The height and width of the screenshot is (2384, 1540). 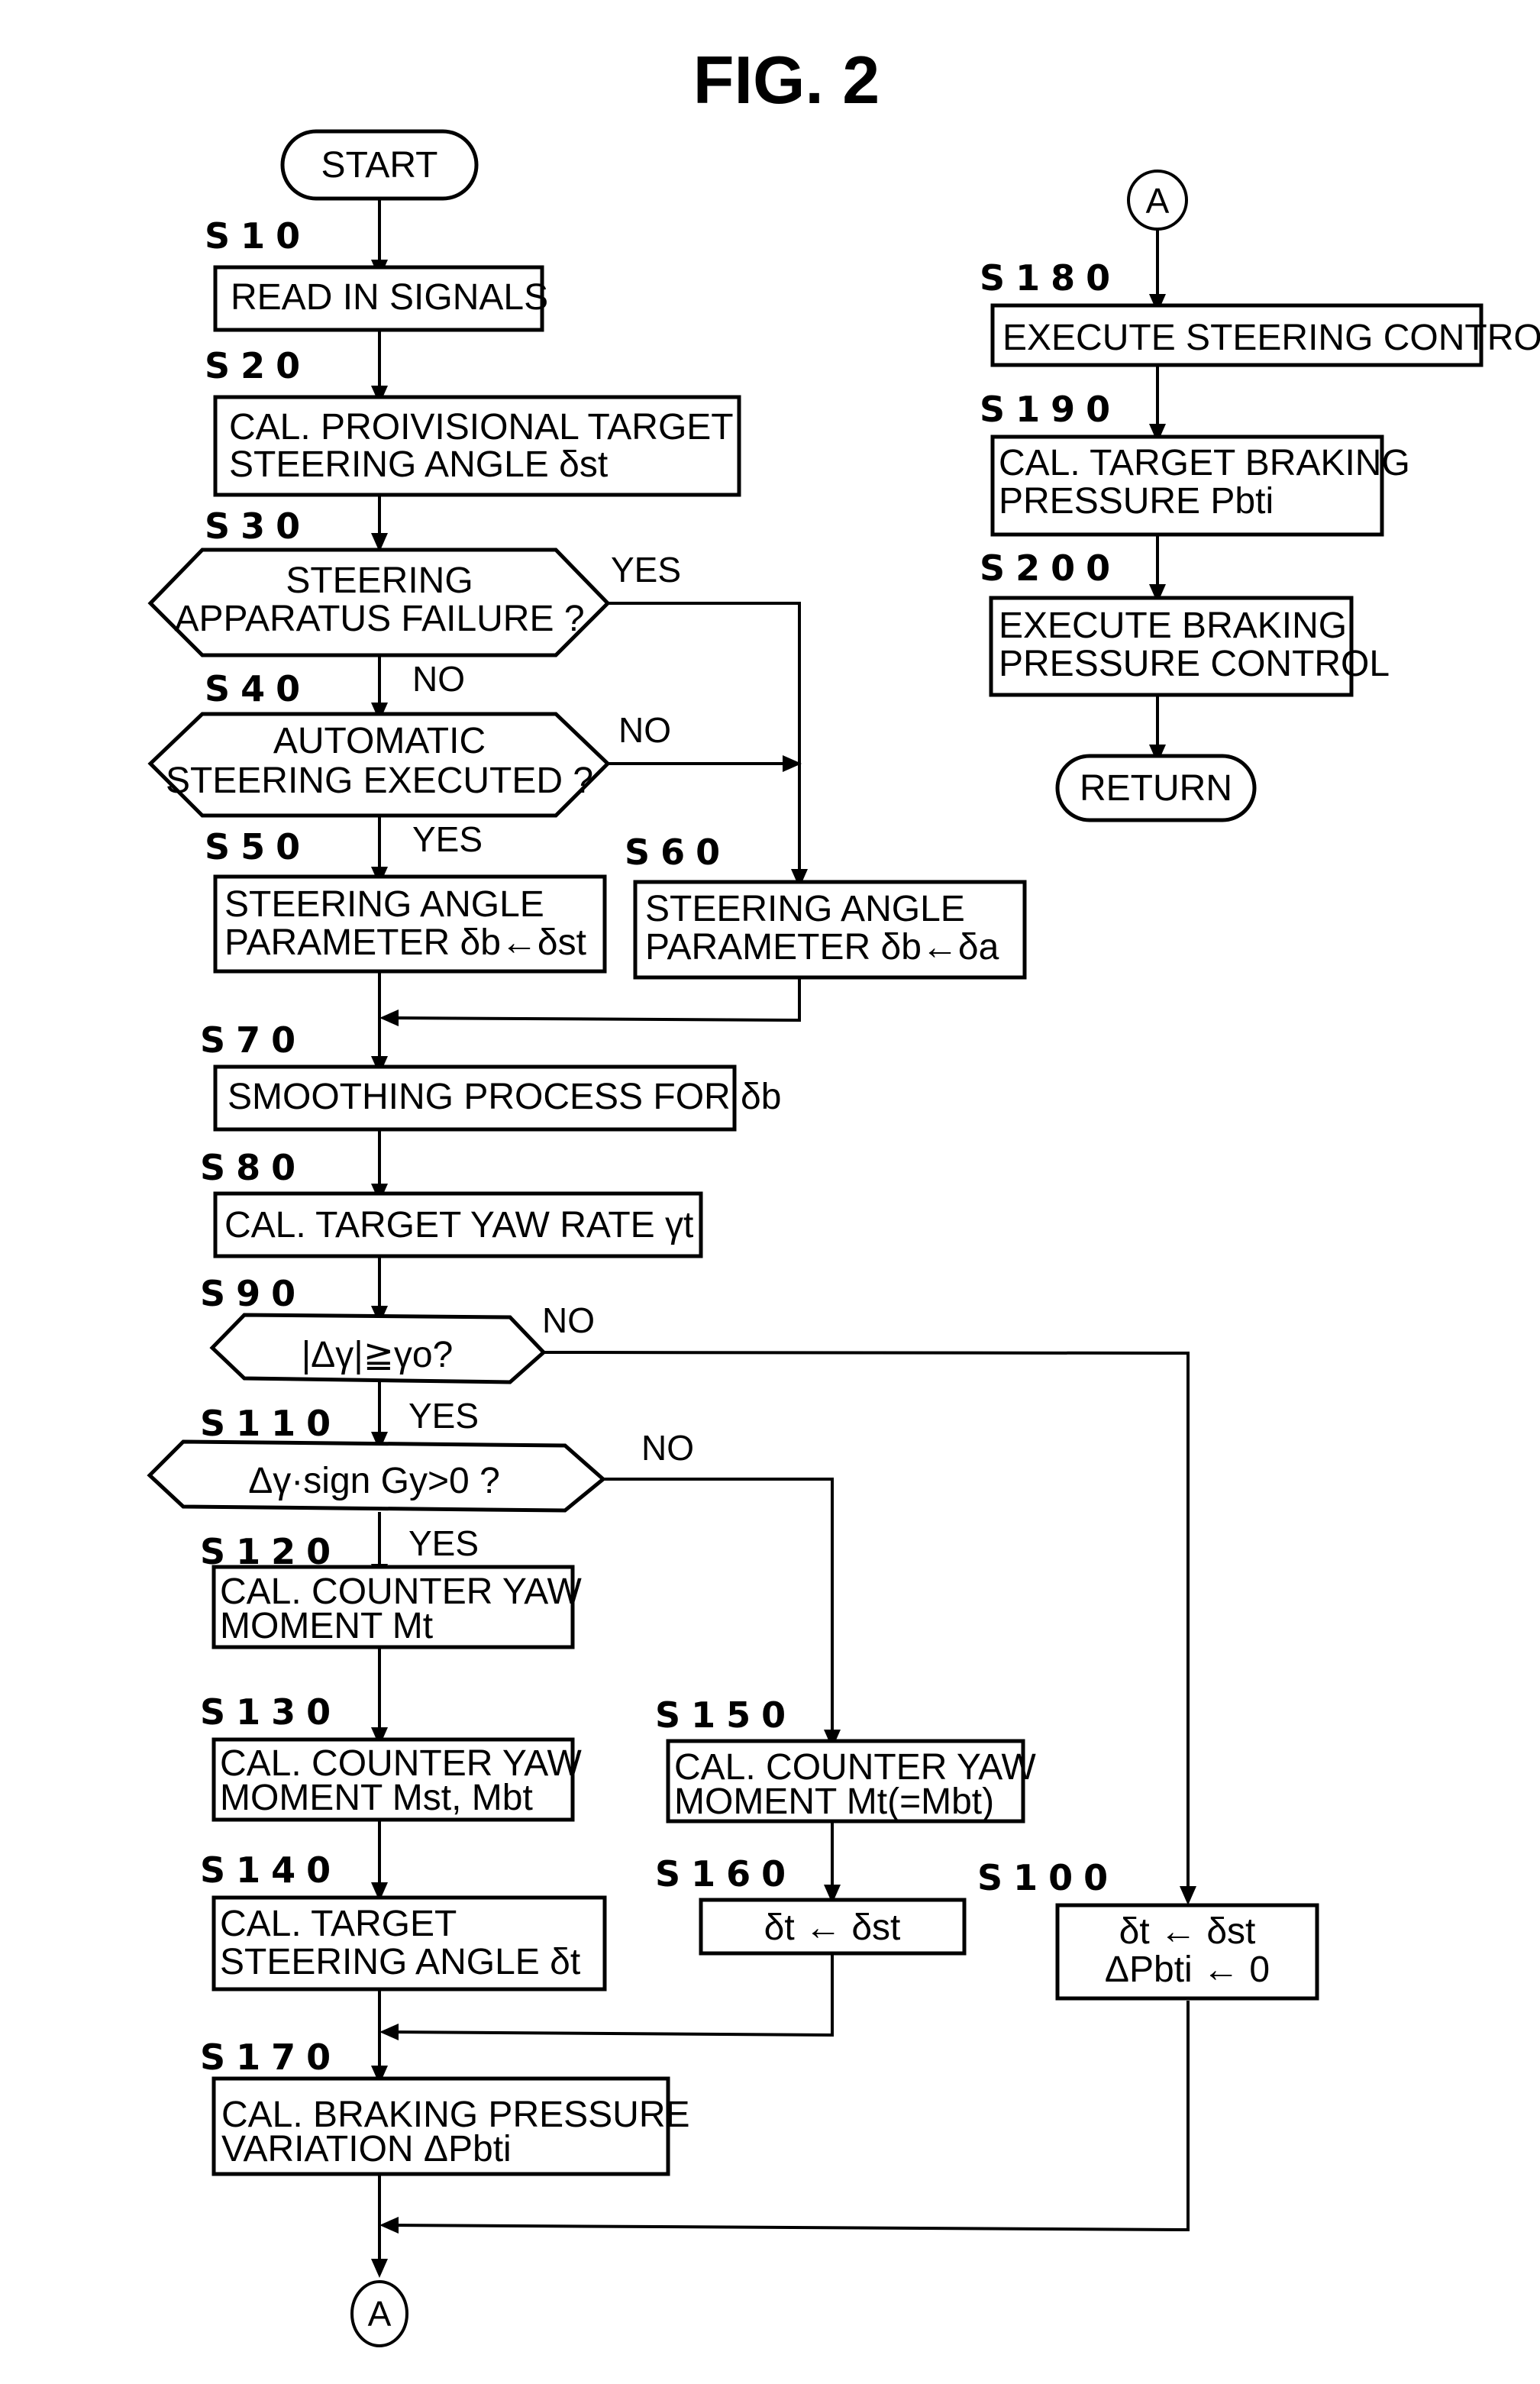 I want to click on step-s130: S130, so click(x=270, y=1712).